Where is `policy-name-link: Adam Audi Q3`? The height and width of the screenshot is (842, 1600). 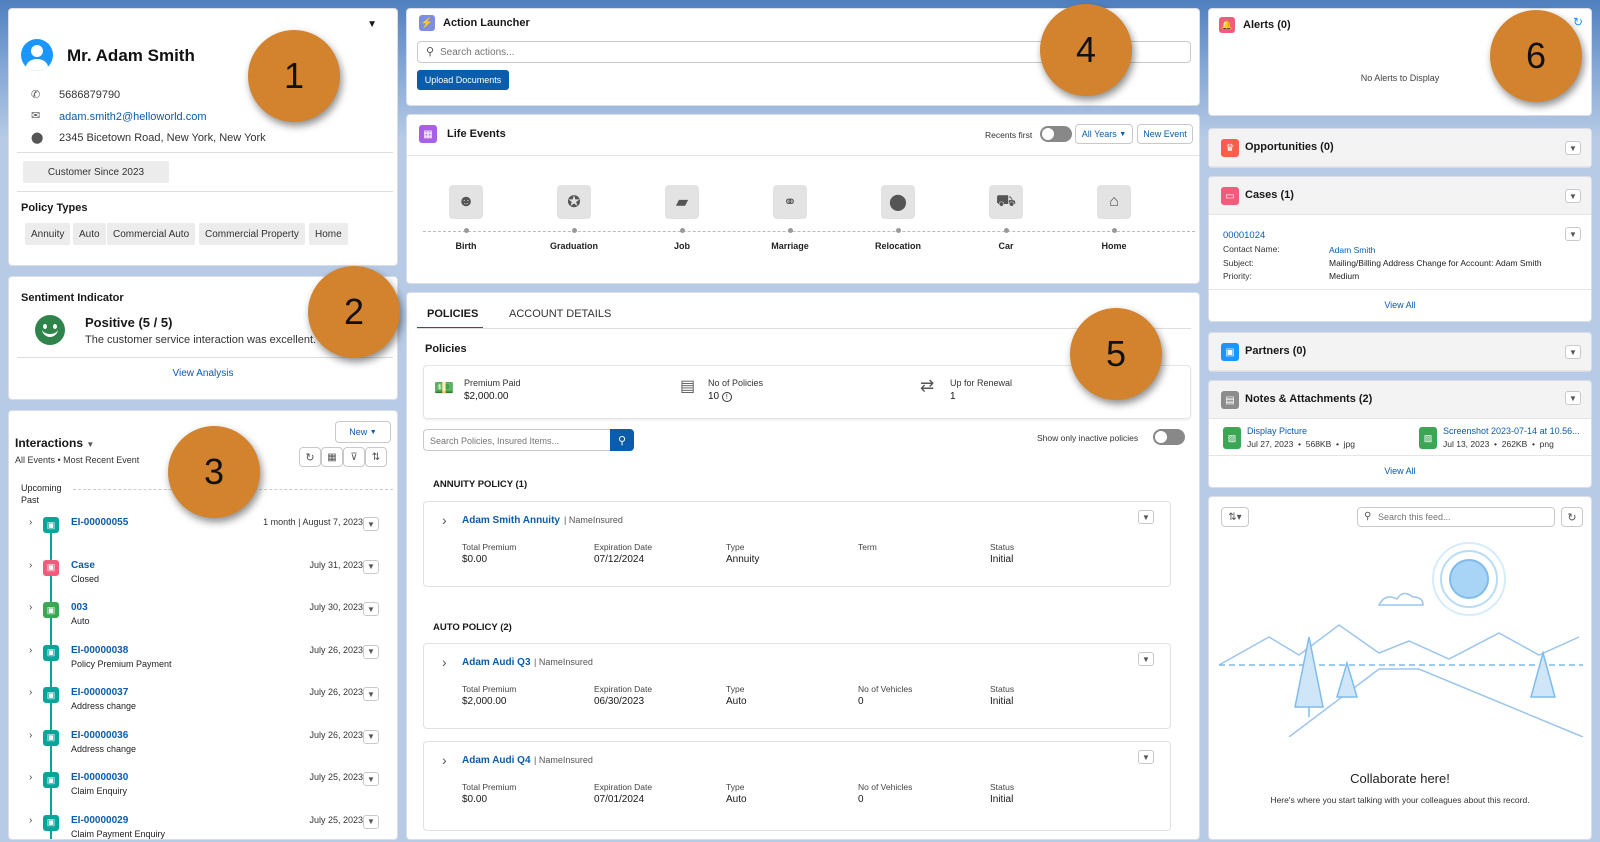
policy-name-link: Adam Audi Q3 is located at coordinates (496, 662).